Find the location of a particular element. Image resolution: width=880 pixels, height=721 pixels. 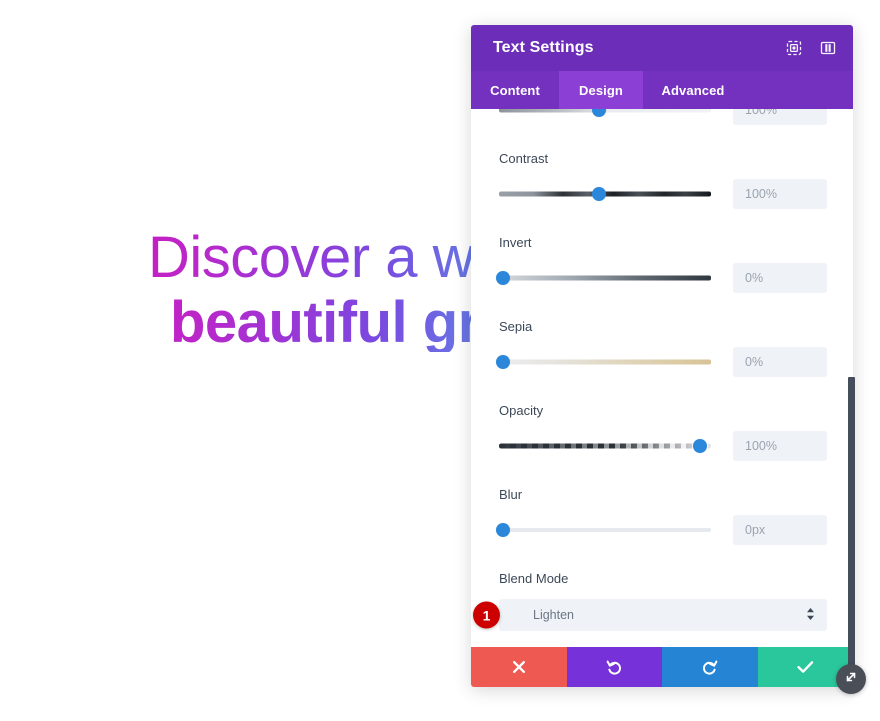

slider-row-invert: 0% is located at coordinates (661, 278).